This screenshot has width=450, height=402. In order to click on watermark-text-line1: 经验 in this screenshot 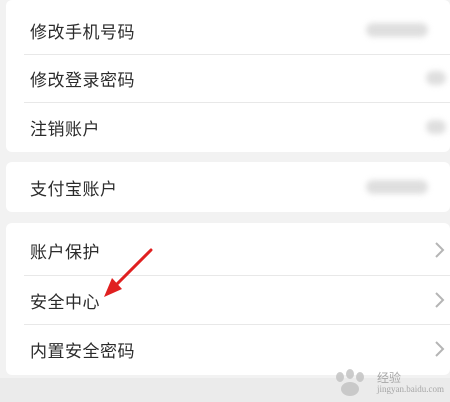, I will do `click(389, 377)`.